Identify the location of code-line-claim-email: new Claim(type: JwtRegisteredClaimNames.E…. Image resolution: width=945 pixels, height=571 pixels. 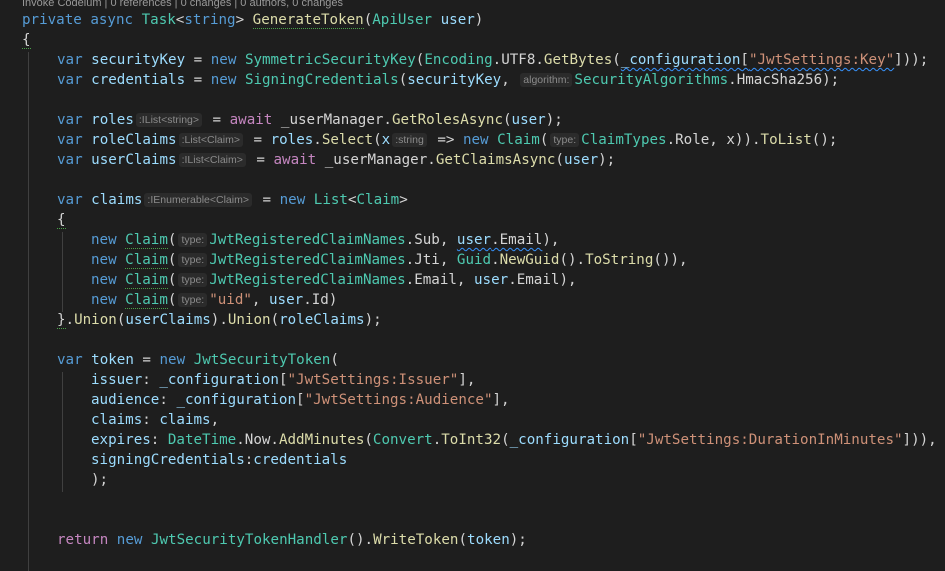
(334, 280).